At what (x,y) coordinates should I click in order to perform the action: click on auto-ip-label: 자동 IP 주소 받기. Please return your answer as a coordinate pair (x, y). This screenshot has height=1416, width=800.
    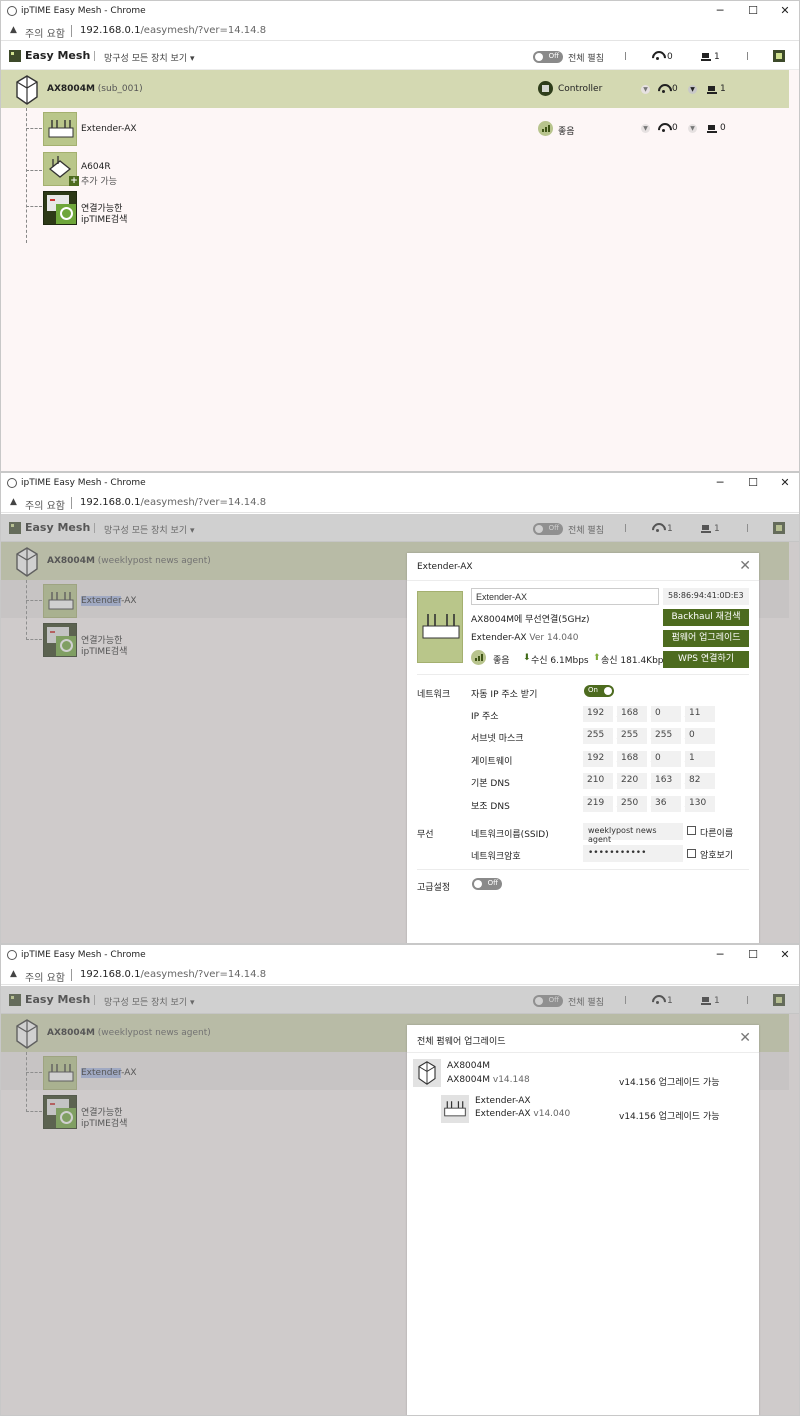
    Looking at the image, I should click on (504, 695).